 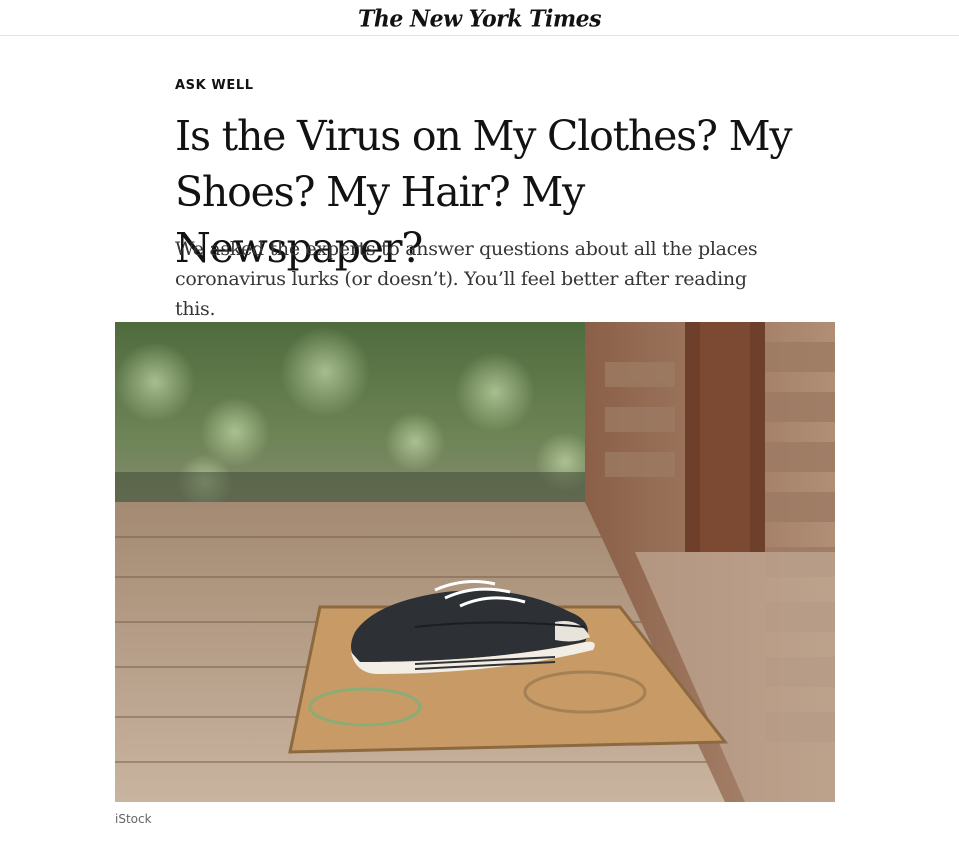 I want to click on nyt-logo: The New York Times, so click(x=480, y=18).